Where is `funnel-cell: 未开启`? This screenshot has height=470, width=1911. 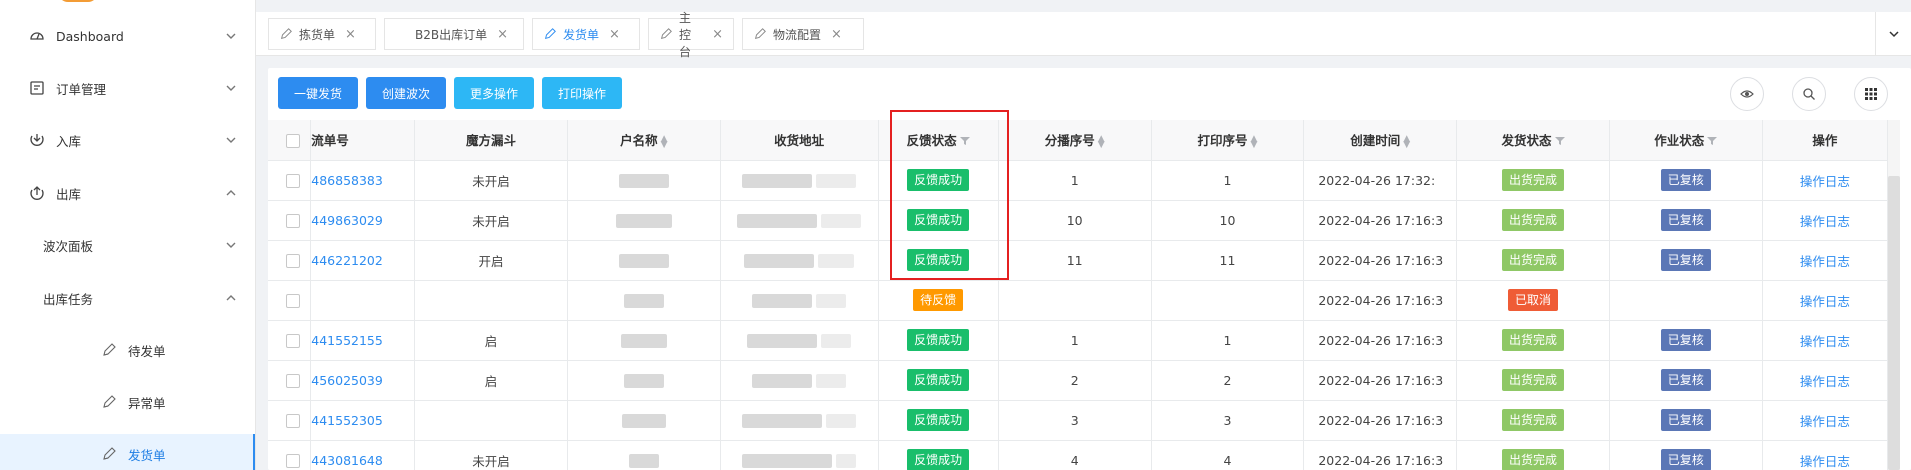 funnel-cell: 未开启 is located at coordinates (491, 220).